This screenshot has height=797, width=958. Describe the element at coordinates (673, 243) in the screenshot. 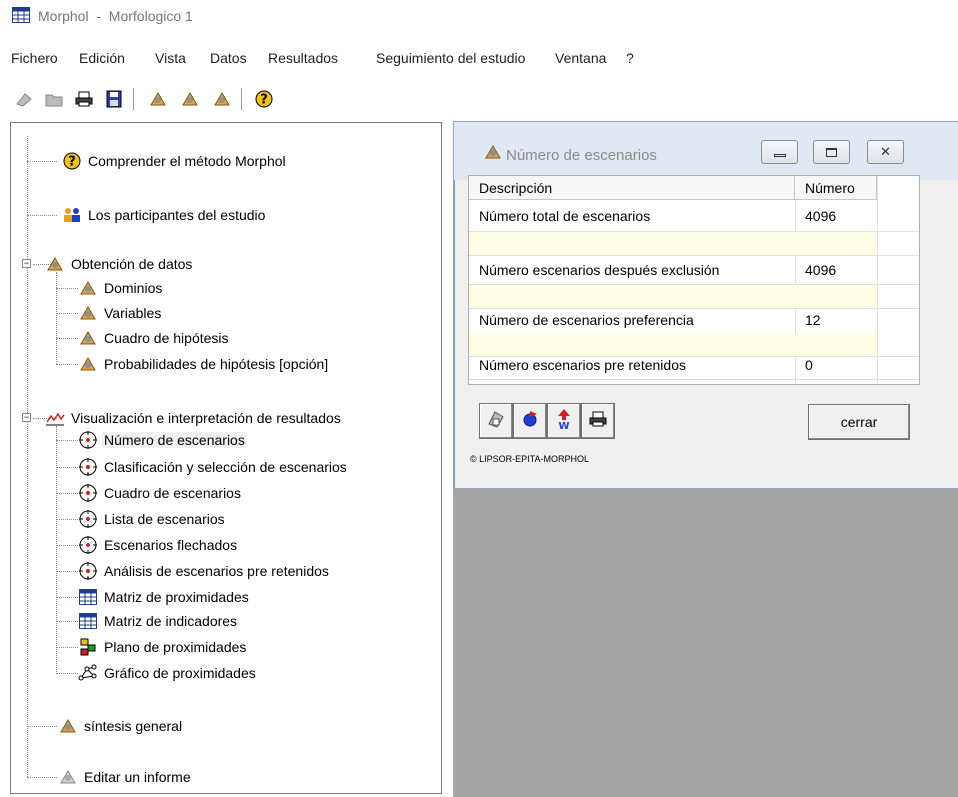

I see `table-row-spacer` at that location.